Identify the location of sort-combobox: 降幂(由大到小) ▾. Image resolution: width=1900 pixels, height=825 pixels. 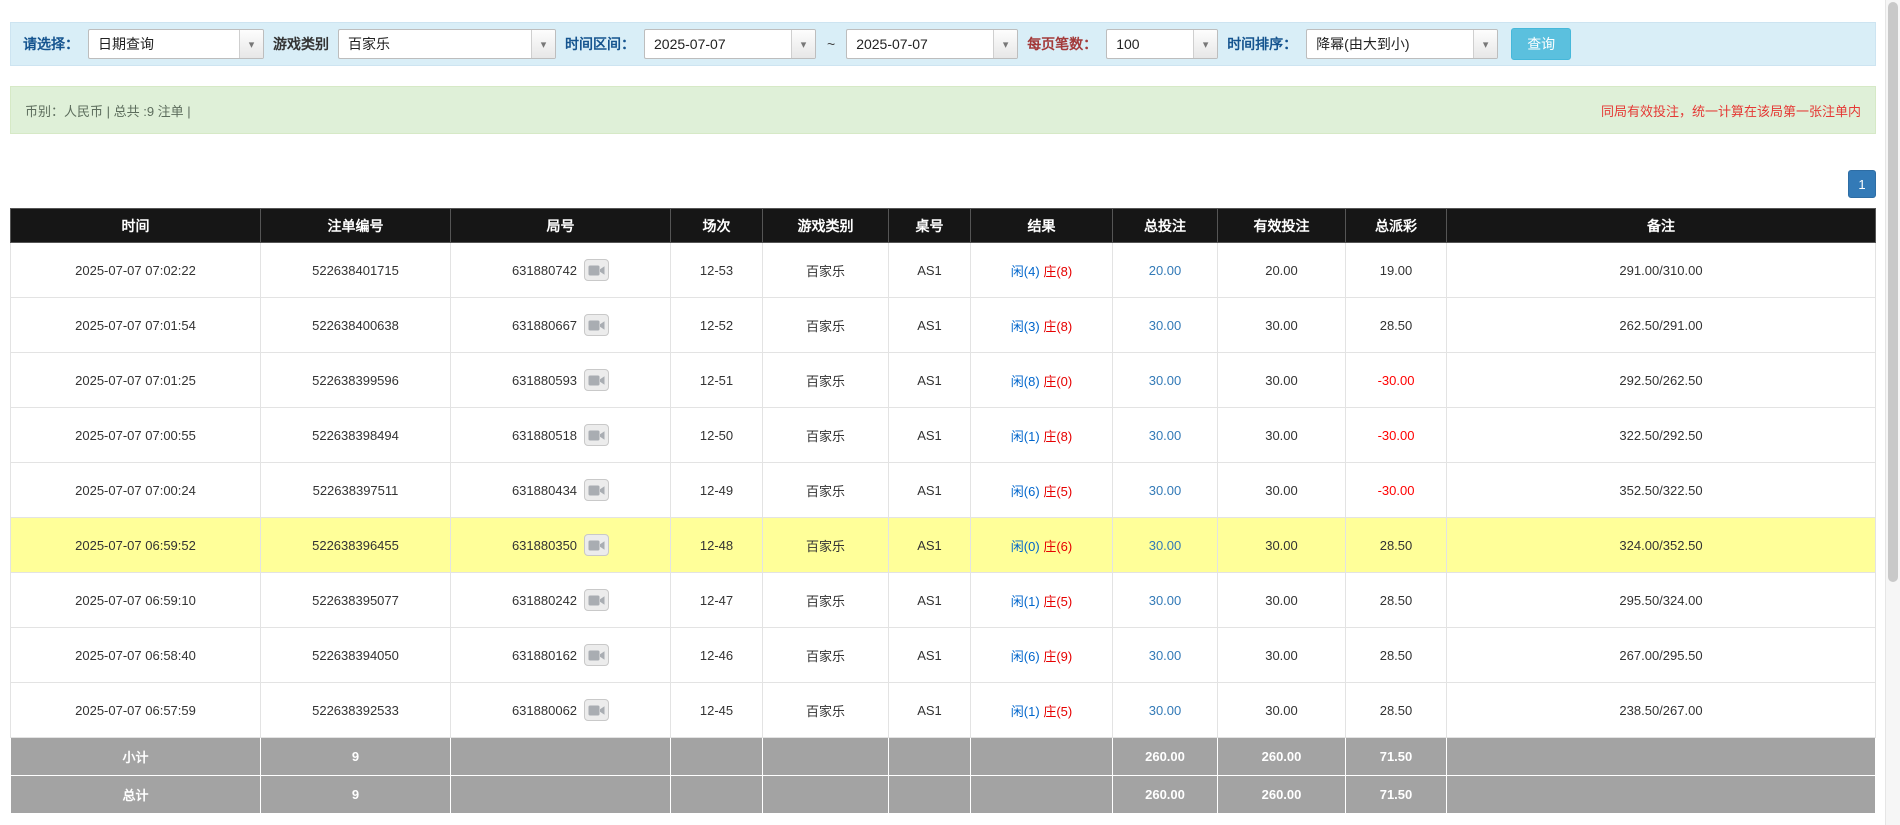
(1402, 44).